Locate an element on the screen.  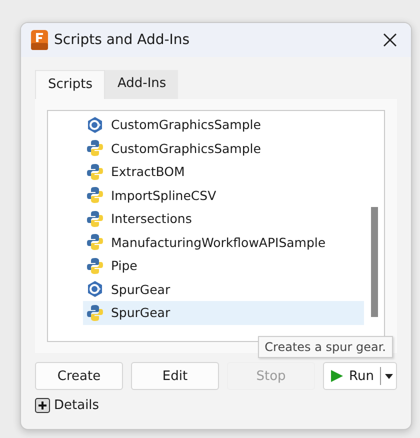
script-item: ManufacturingWorkflowAPISample is located at coordinates (223, 242).